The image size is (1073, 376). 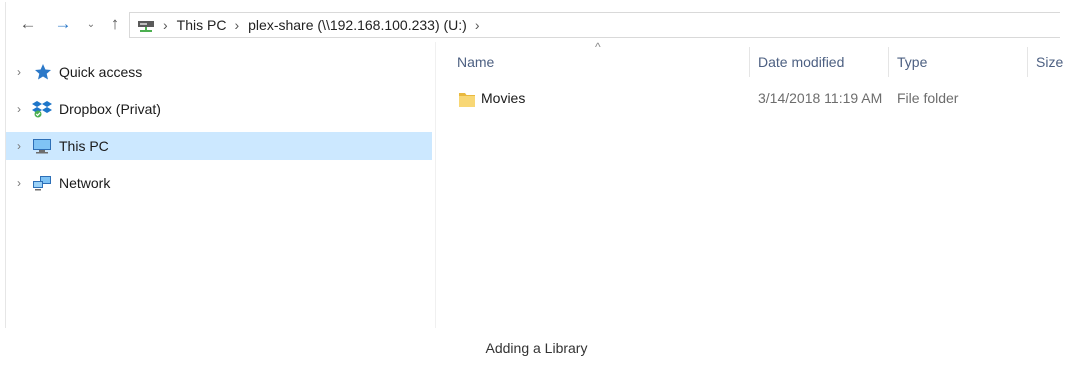 I want to click on sort-ascending-icon: ^, so click(x=598, y=47).